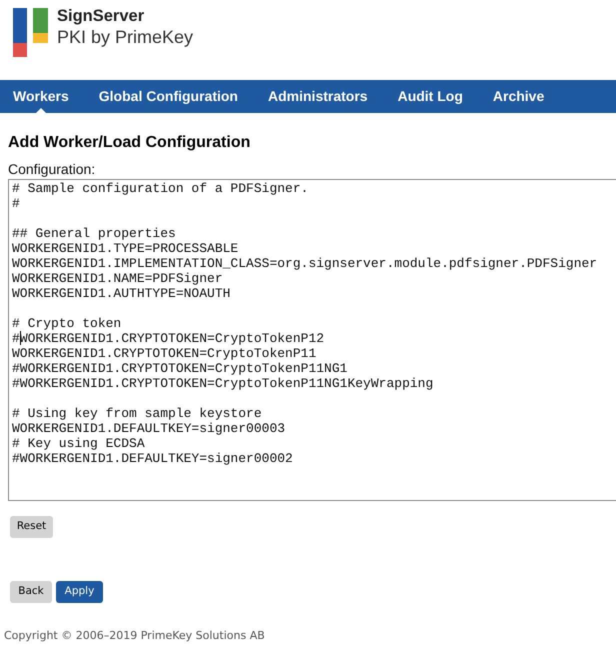 The width and height of the screenshot is (616, 647). I want to click on nav-tab: Administrators, so click(318, 96).